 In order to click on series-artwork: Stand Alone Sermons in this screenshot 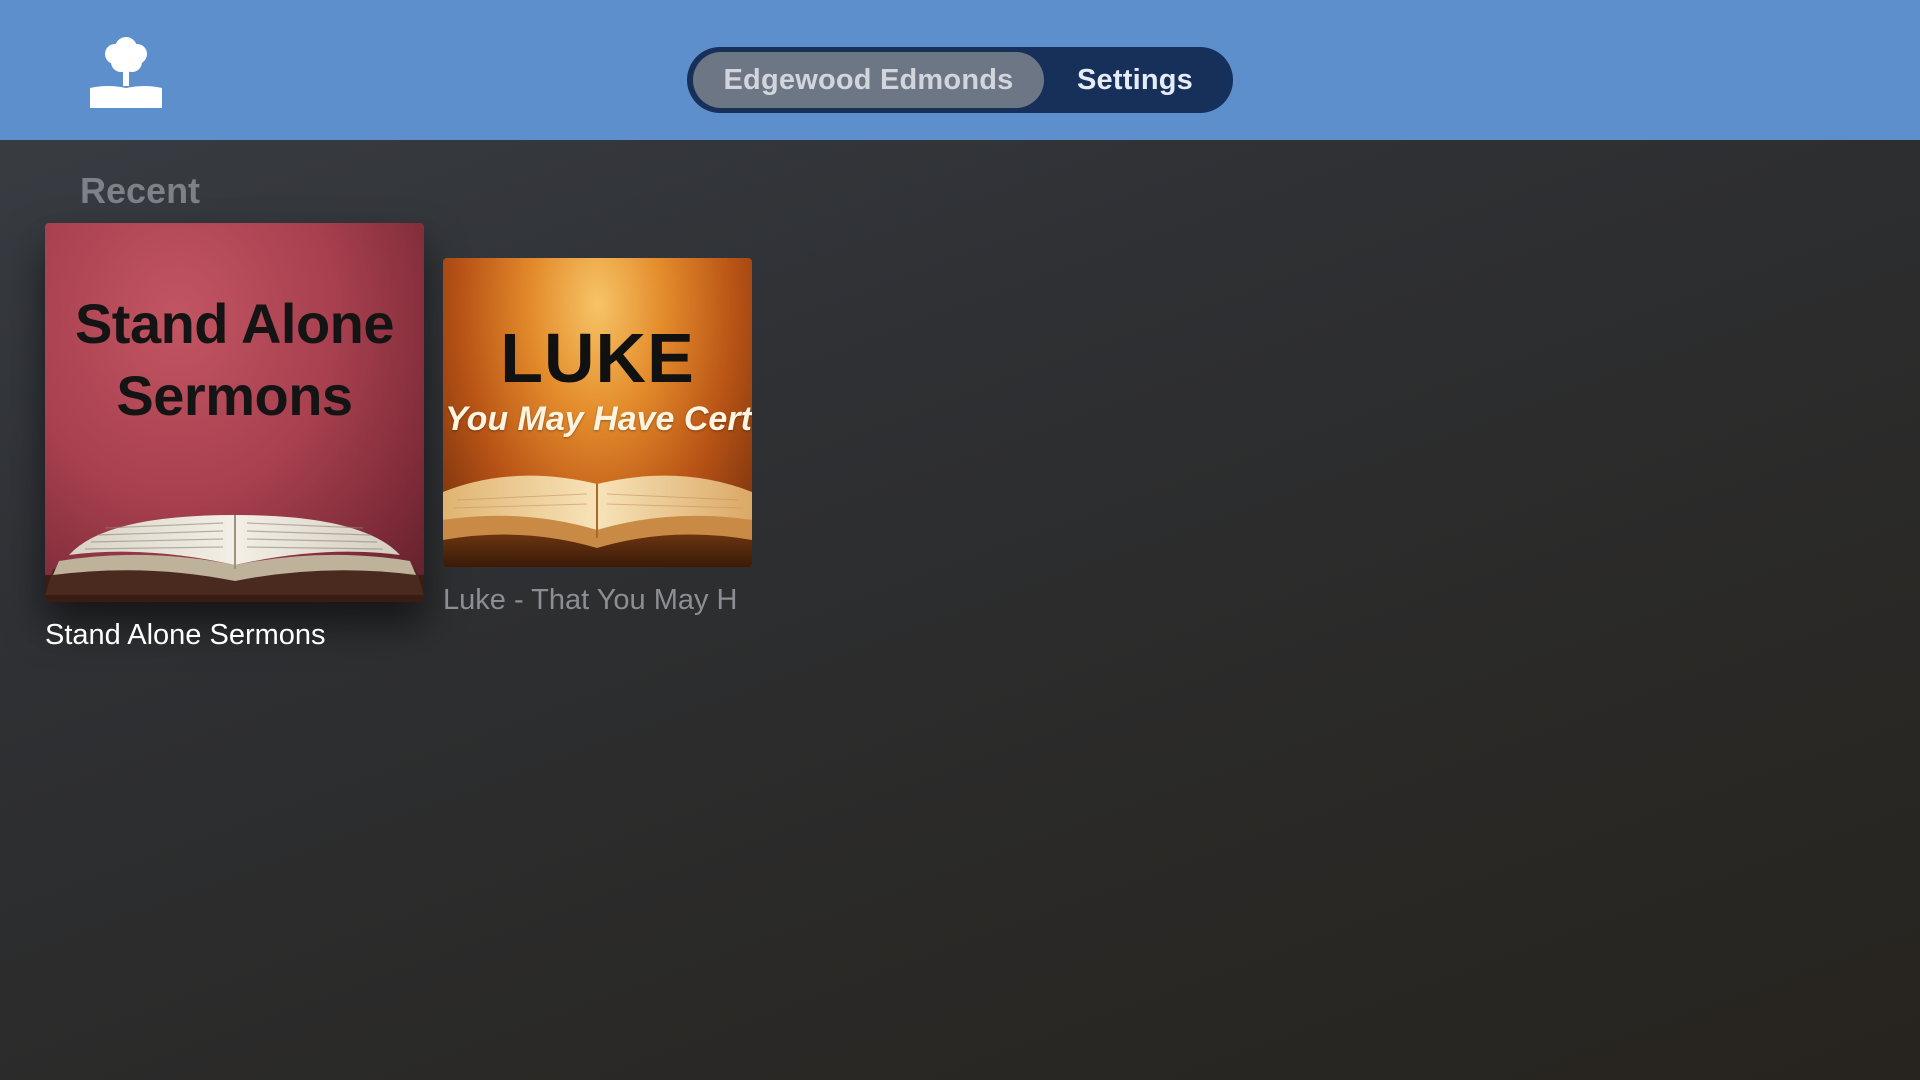, I will do `click(234, 412)`.